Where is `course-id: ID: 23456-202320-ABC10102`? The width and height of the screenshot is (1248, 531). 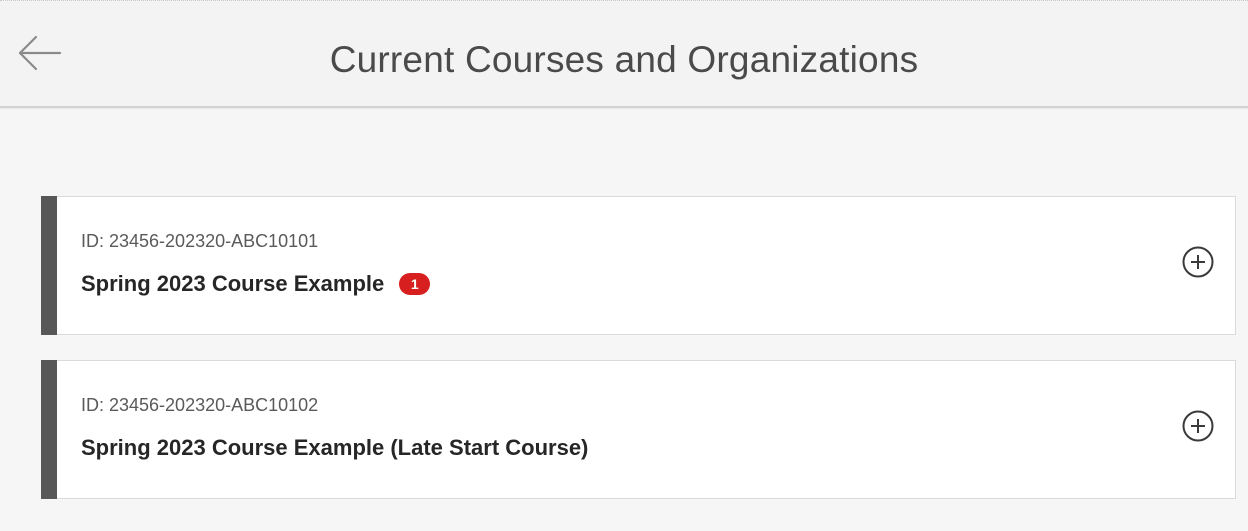 course-id: ID: 23456-202320-ABC10102 is located at coordinates (200, 405).